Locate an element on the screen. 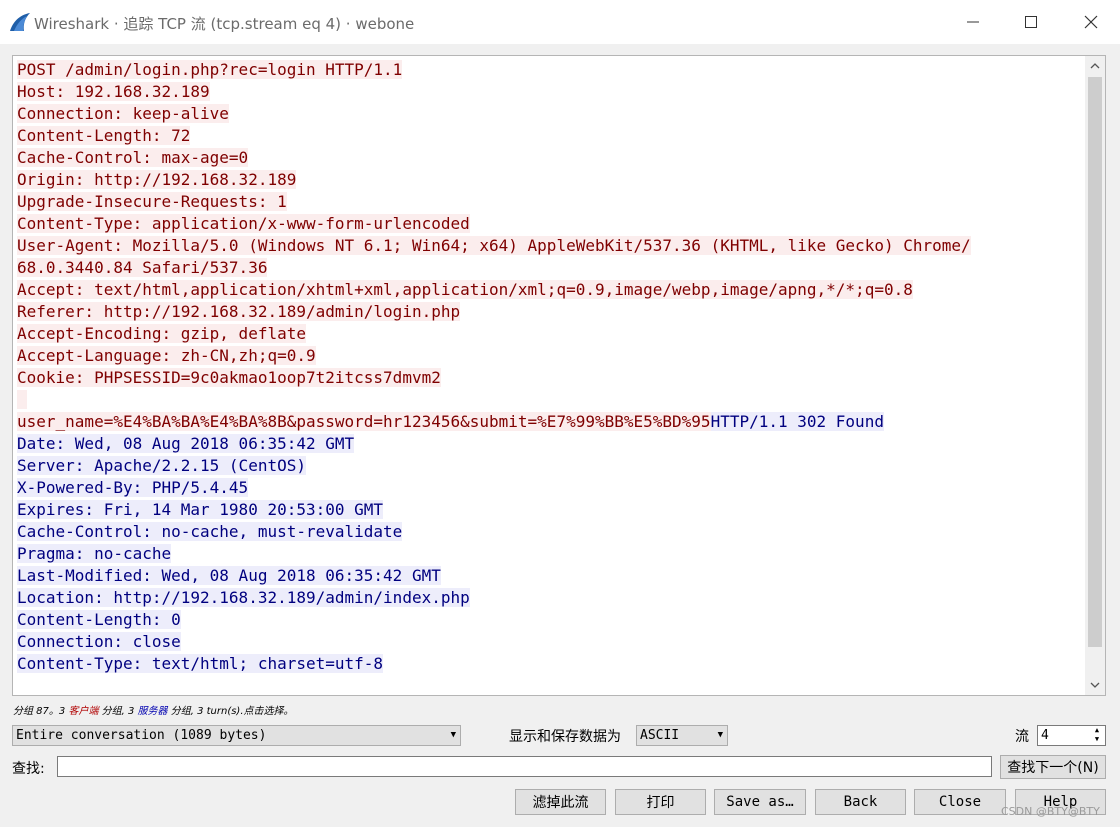  stream-line: Cache-Control: no-cache, must-revalidate is located at coordinates (551, 532).